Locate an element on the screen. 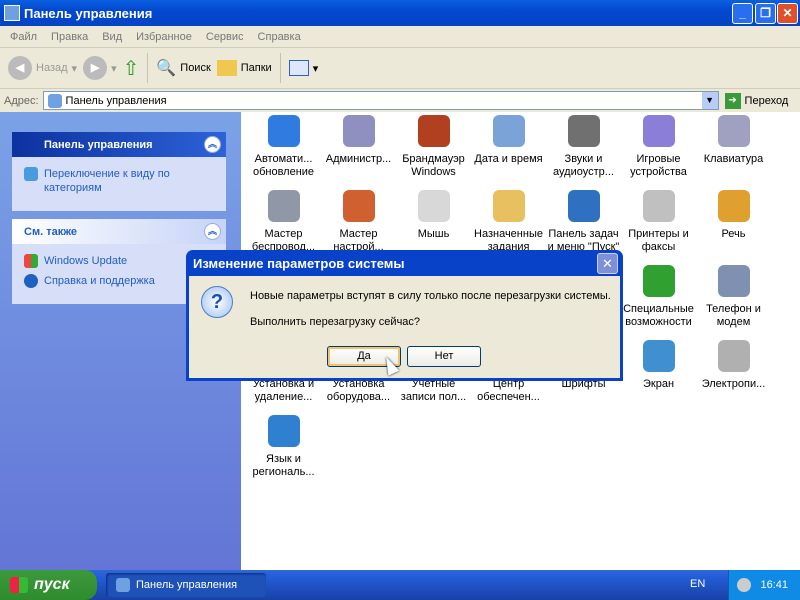 The image size is (800, 600). section-title: Панель управления is located at coordinates (98, 144).